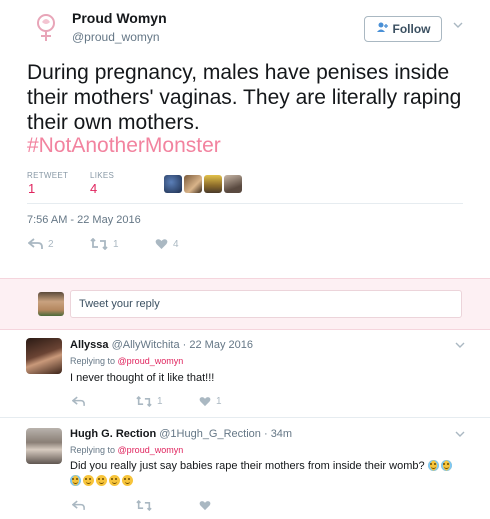 Image resolution: width=490 pixels, height=519 pixels. I want to click on reply-action: 2, so click(41, 244).